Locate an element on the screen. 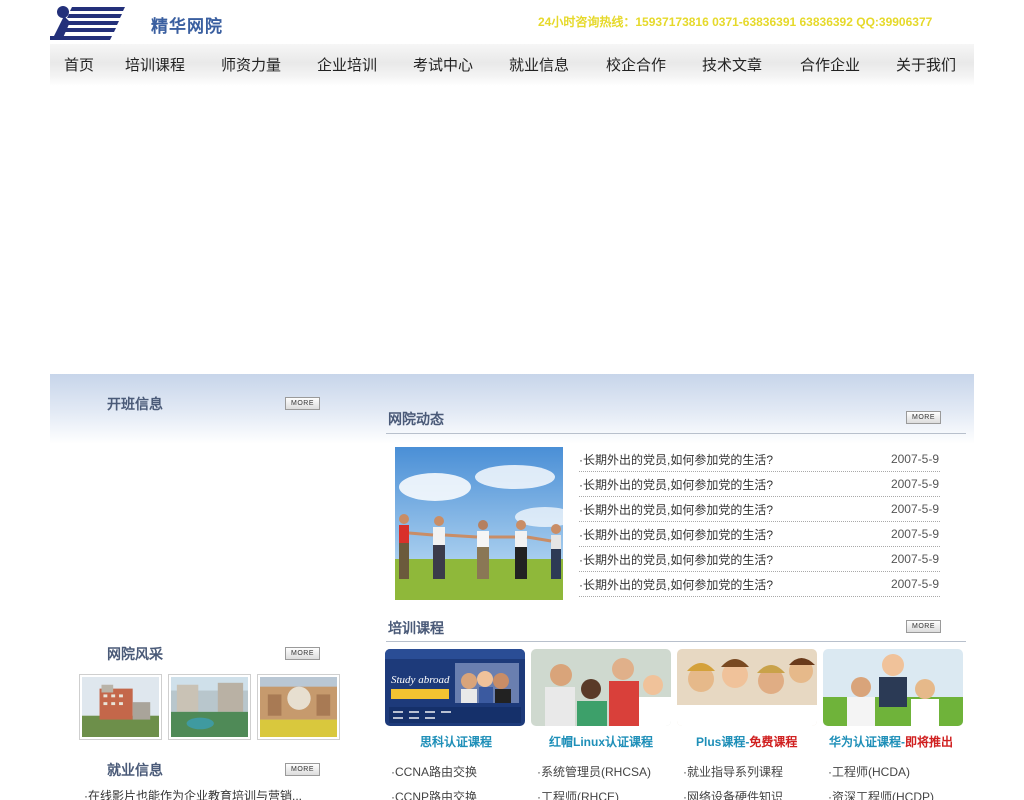 Image resolution: width=1024 pixels, height=800 pixels. nav-partners: 合作企业 is located at coordinates (830, 64).